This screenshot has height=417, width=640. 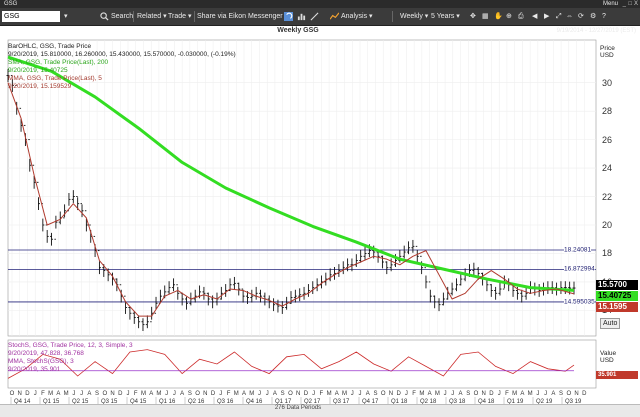 I want to click on price-tick-label: 18, so click(x=607, y=253).